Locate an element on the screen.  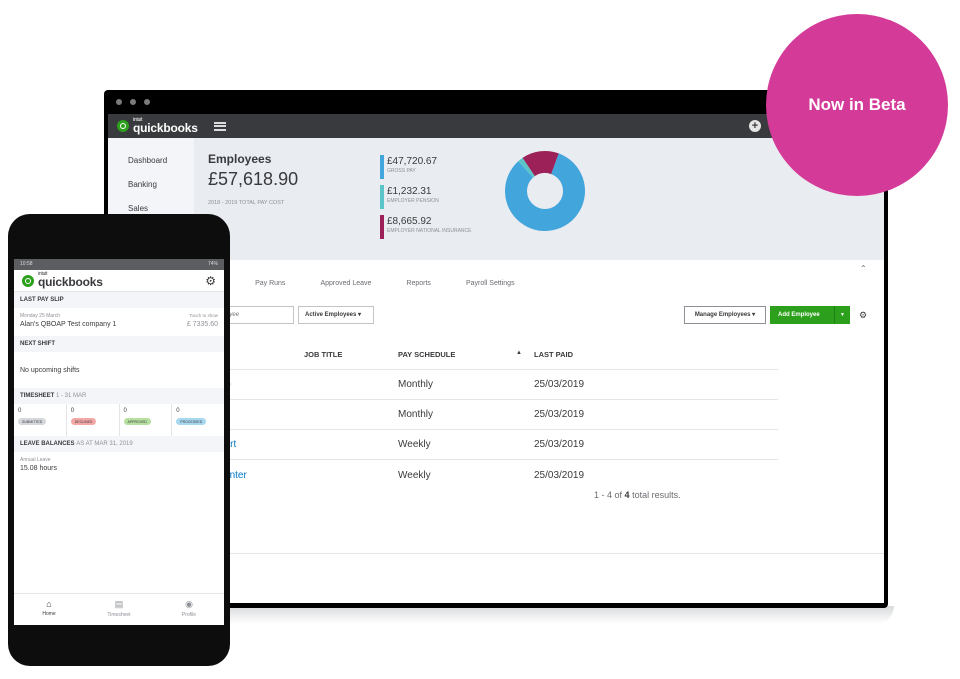
tab-approved-leave: Approved Leave is located at coordinates (345, 284).